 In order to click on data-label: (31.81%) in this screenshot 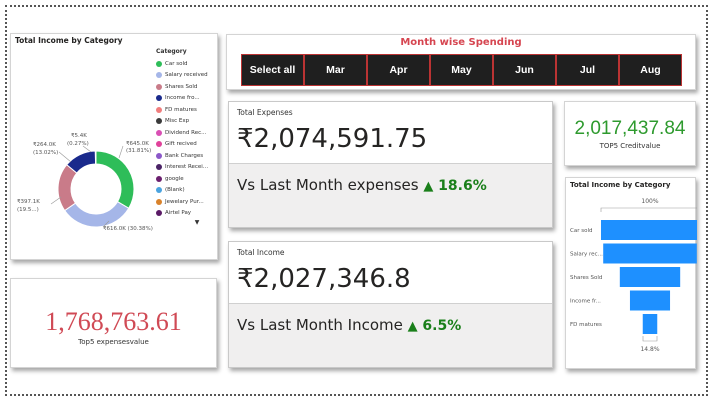, I will do `click(138, 151)`.